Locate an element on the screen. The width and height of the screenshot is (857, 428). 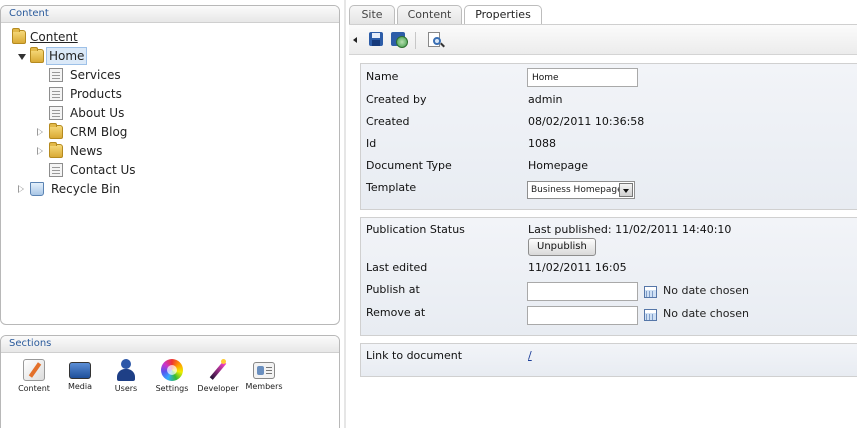
preview-icon is located at coordinates (436, 40).